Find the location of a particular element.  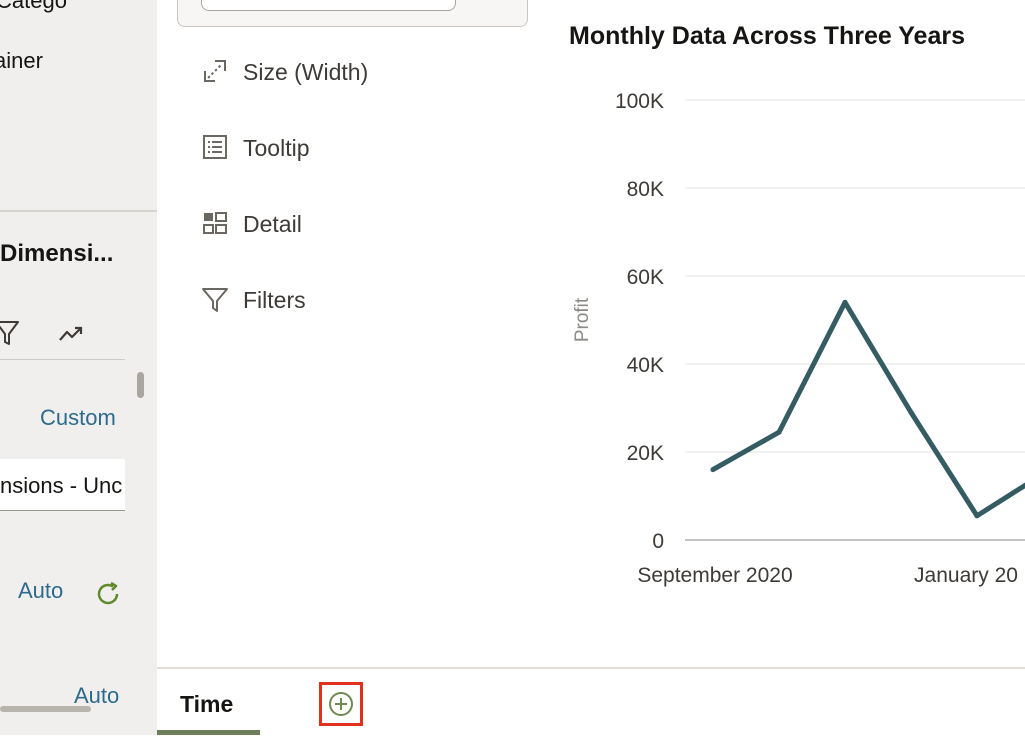

panel-divider is located at coordinates (78, 211).